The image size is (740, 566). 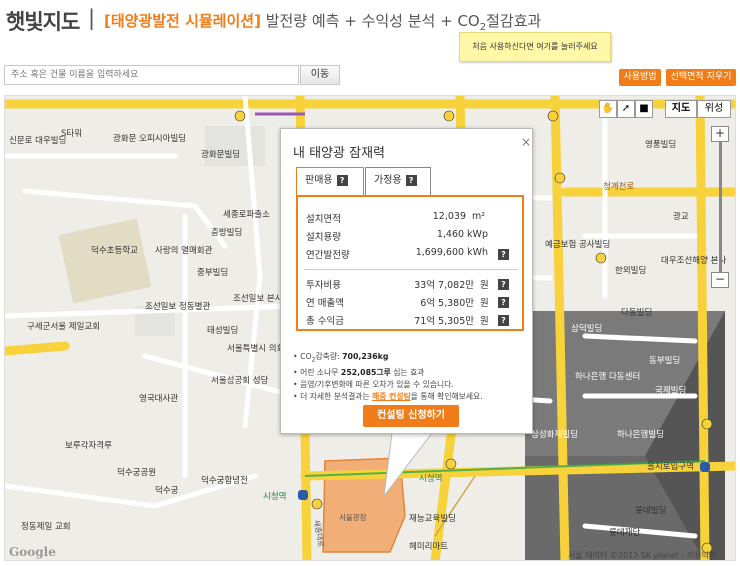 I want to click on map-label: 조선일보 본사, so click(x=258, y=299).